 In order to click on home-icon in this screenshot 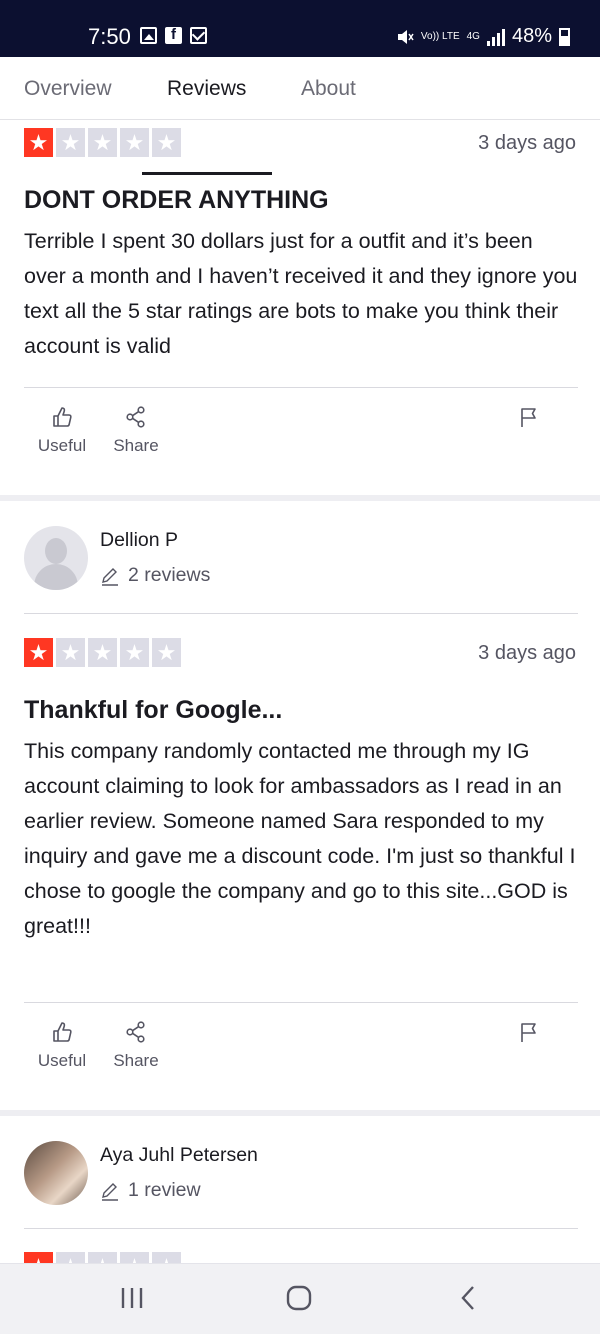, I will do `click(299, 1298)`.